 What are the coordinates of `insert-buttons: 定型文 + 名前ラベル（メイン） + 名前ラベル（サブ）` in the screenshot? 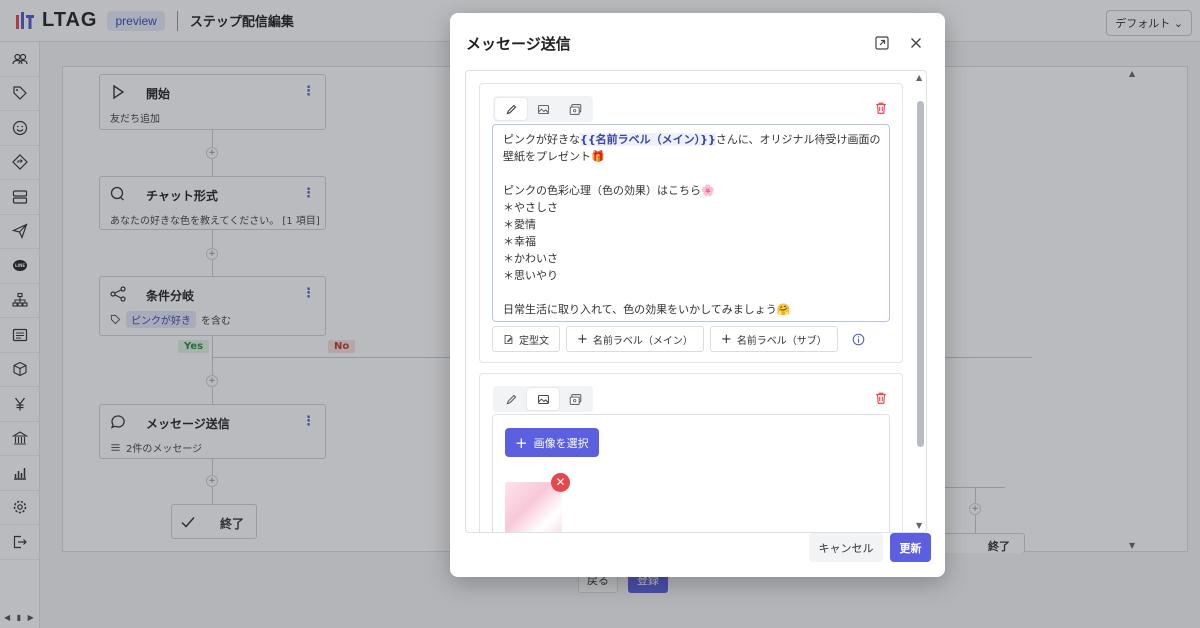 It's located at (678, 339).